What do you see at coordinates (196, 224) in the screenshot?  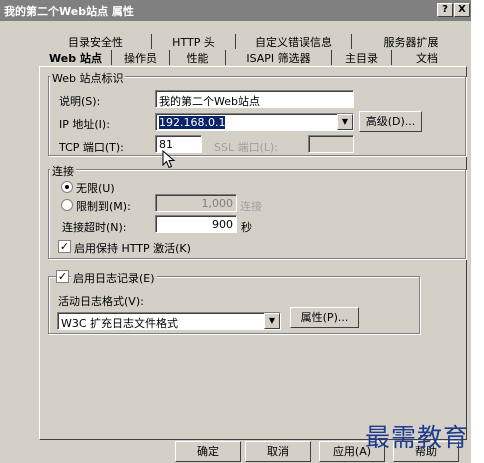 I see `timeout-input: 900` at bounding box center [196, 224].